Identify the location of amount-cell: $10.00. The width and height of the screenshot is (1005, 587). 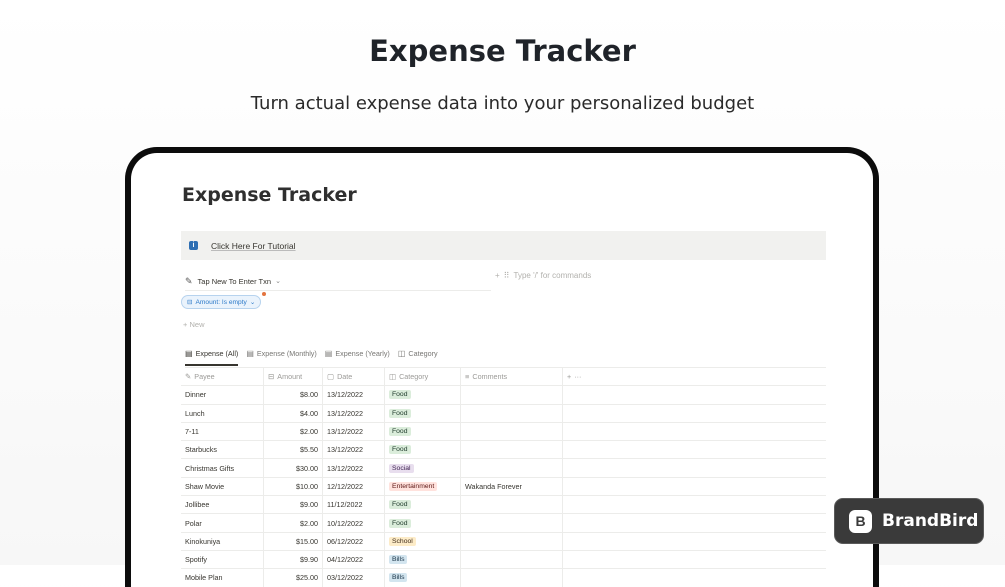
(293, 486).